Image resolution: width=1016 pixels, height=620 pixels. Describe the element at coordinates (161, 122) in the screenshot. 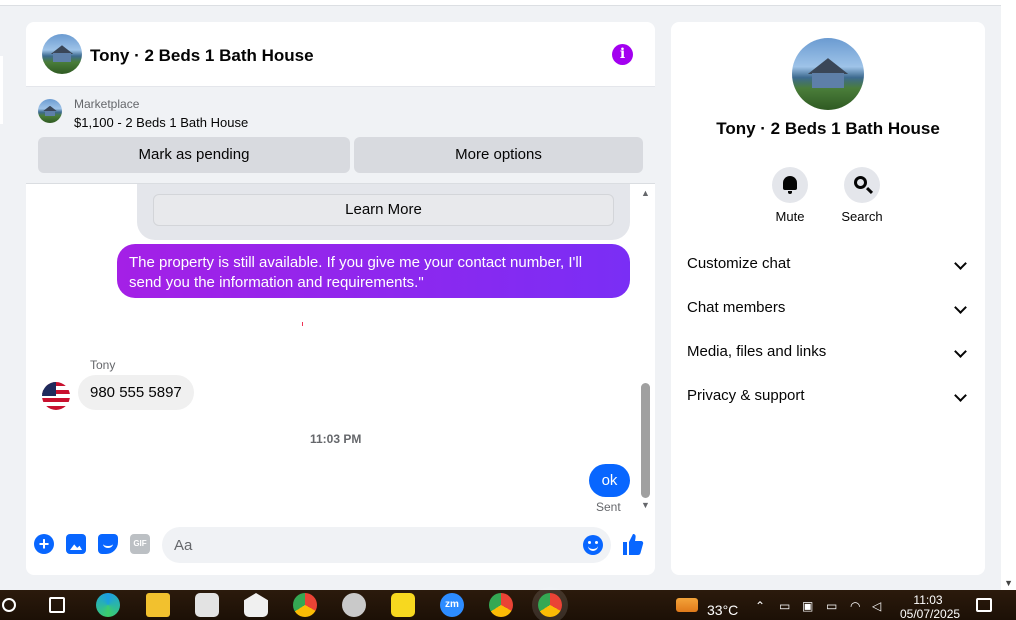

I see `listing-title: $1,100 - 2 Beds 1 Bath House` at that location.